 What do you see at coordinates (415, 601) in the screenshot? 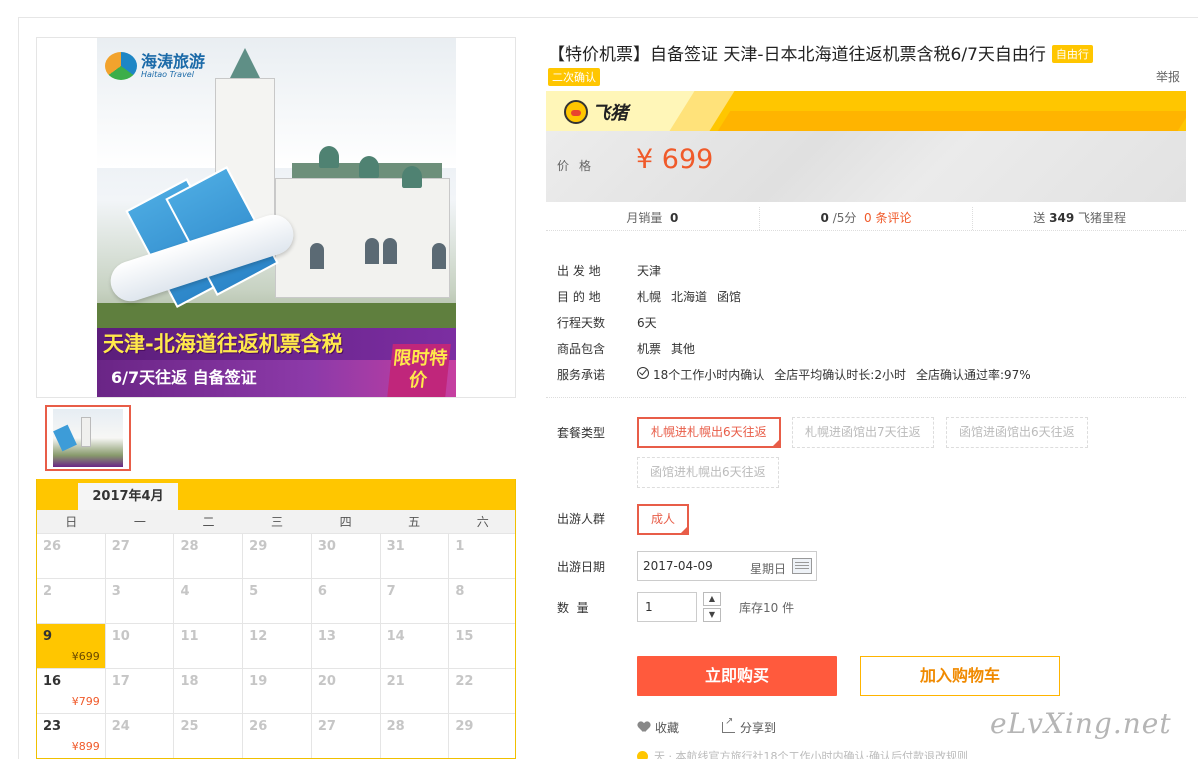
I see `calendar-day: 7` at bounding box center [415, 601].